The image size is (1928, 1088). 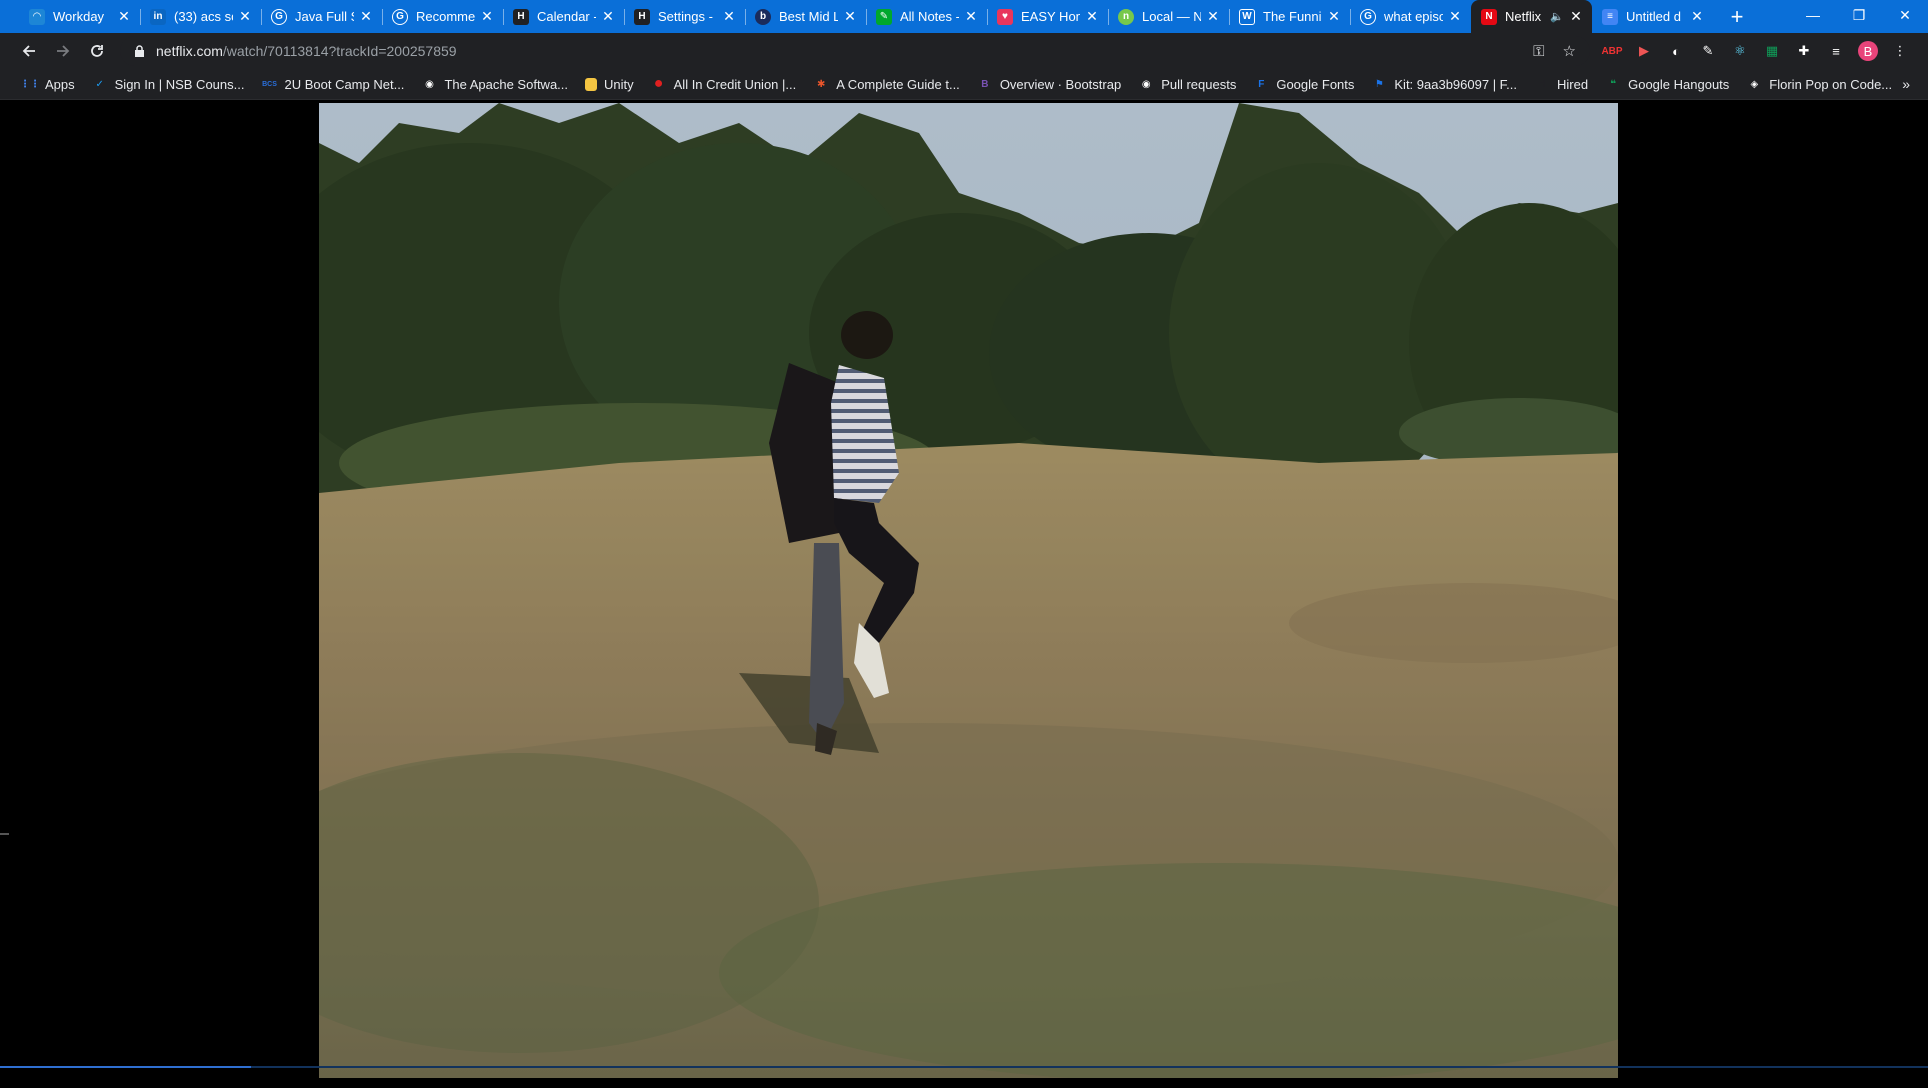 What do you see at coordinates (1049, 84) in the screenshot?
I see `bookmark-item: B Overview · Bootstrap` at bounding box center [1049, 84].